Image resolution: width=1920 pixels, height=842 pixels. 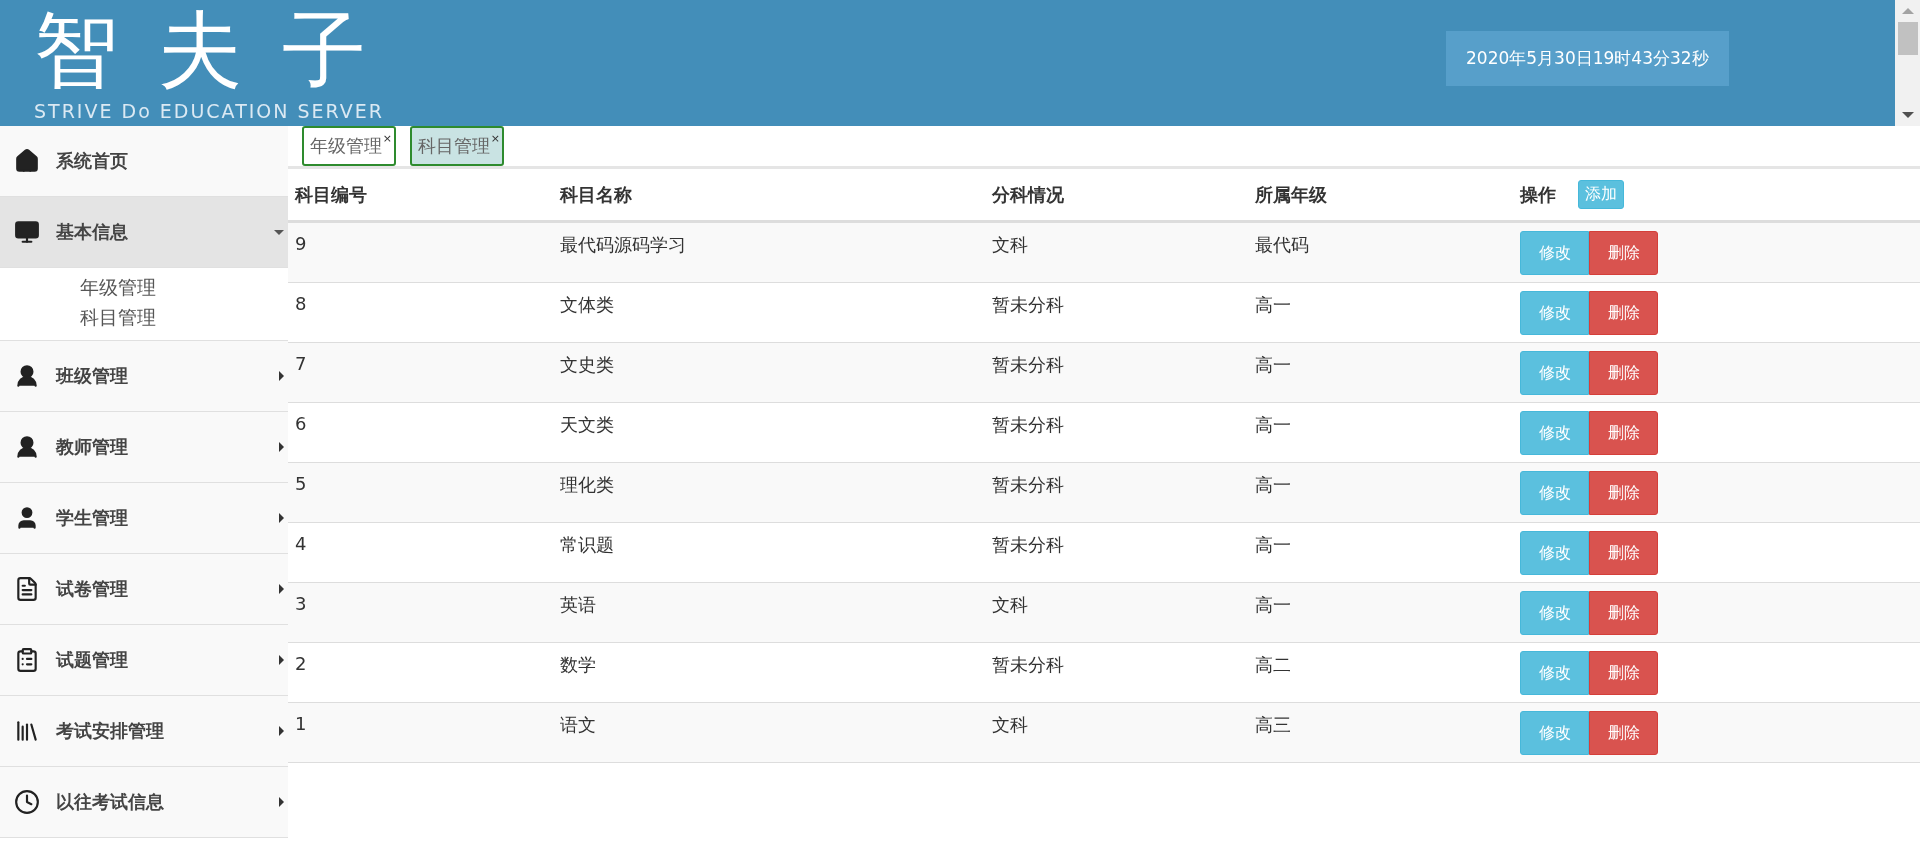 I want to click on table-cell-text: 语文, so click(x=578, y=725).